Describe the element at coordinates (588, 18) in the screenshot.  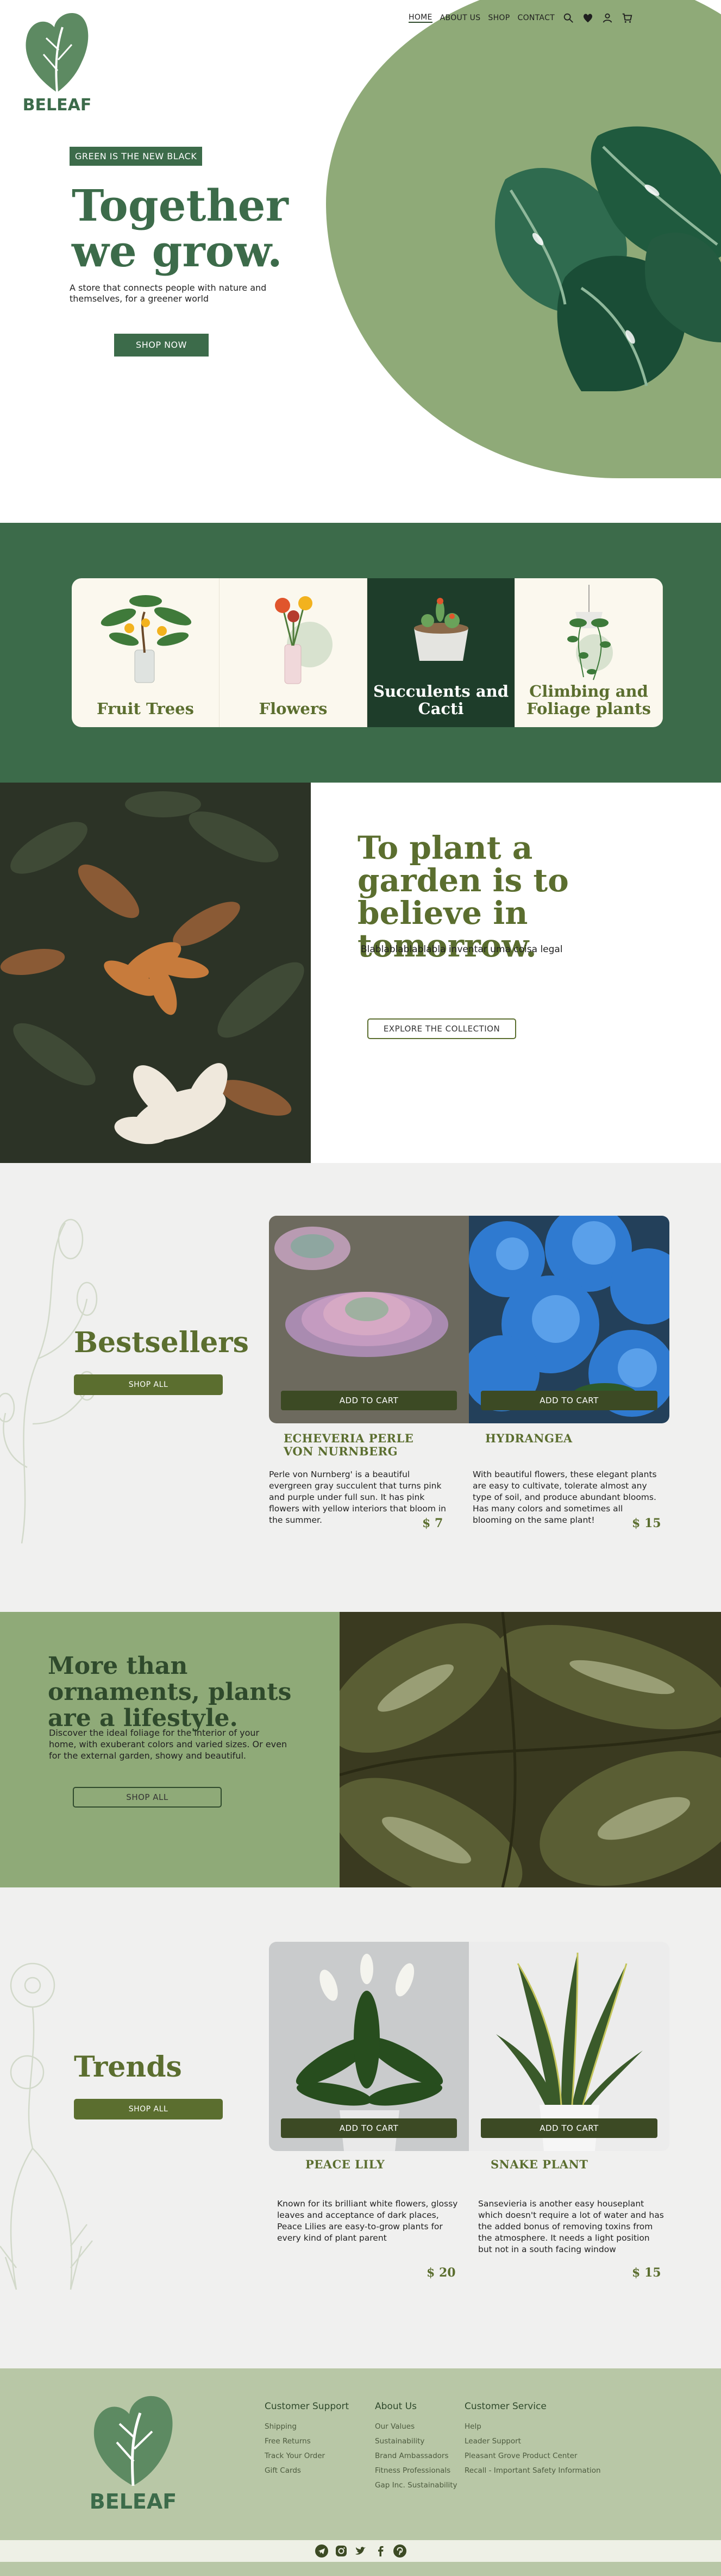
I see `heart-icon` at that location.